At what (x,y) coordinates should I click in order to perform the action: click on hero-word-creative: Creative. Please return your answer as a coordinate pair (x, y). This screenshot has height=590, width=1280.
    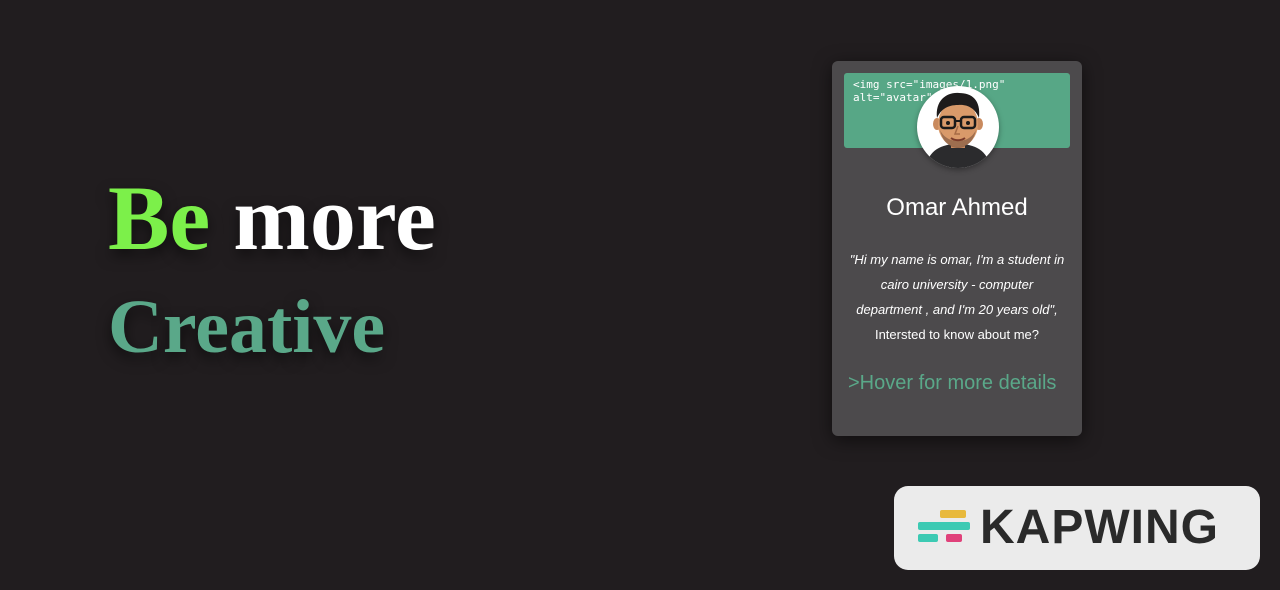
    Looking at the image, I should click on (247, 327).